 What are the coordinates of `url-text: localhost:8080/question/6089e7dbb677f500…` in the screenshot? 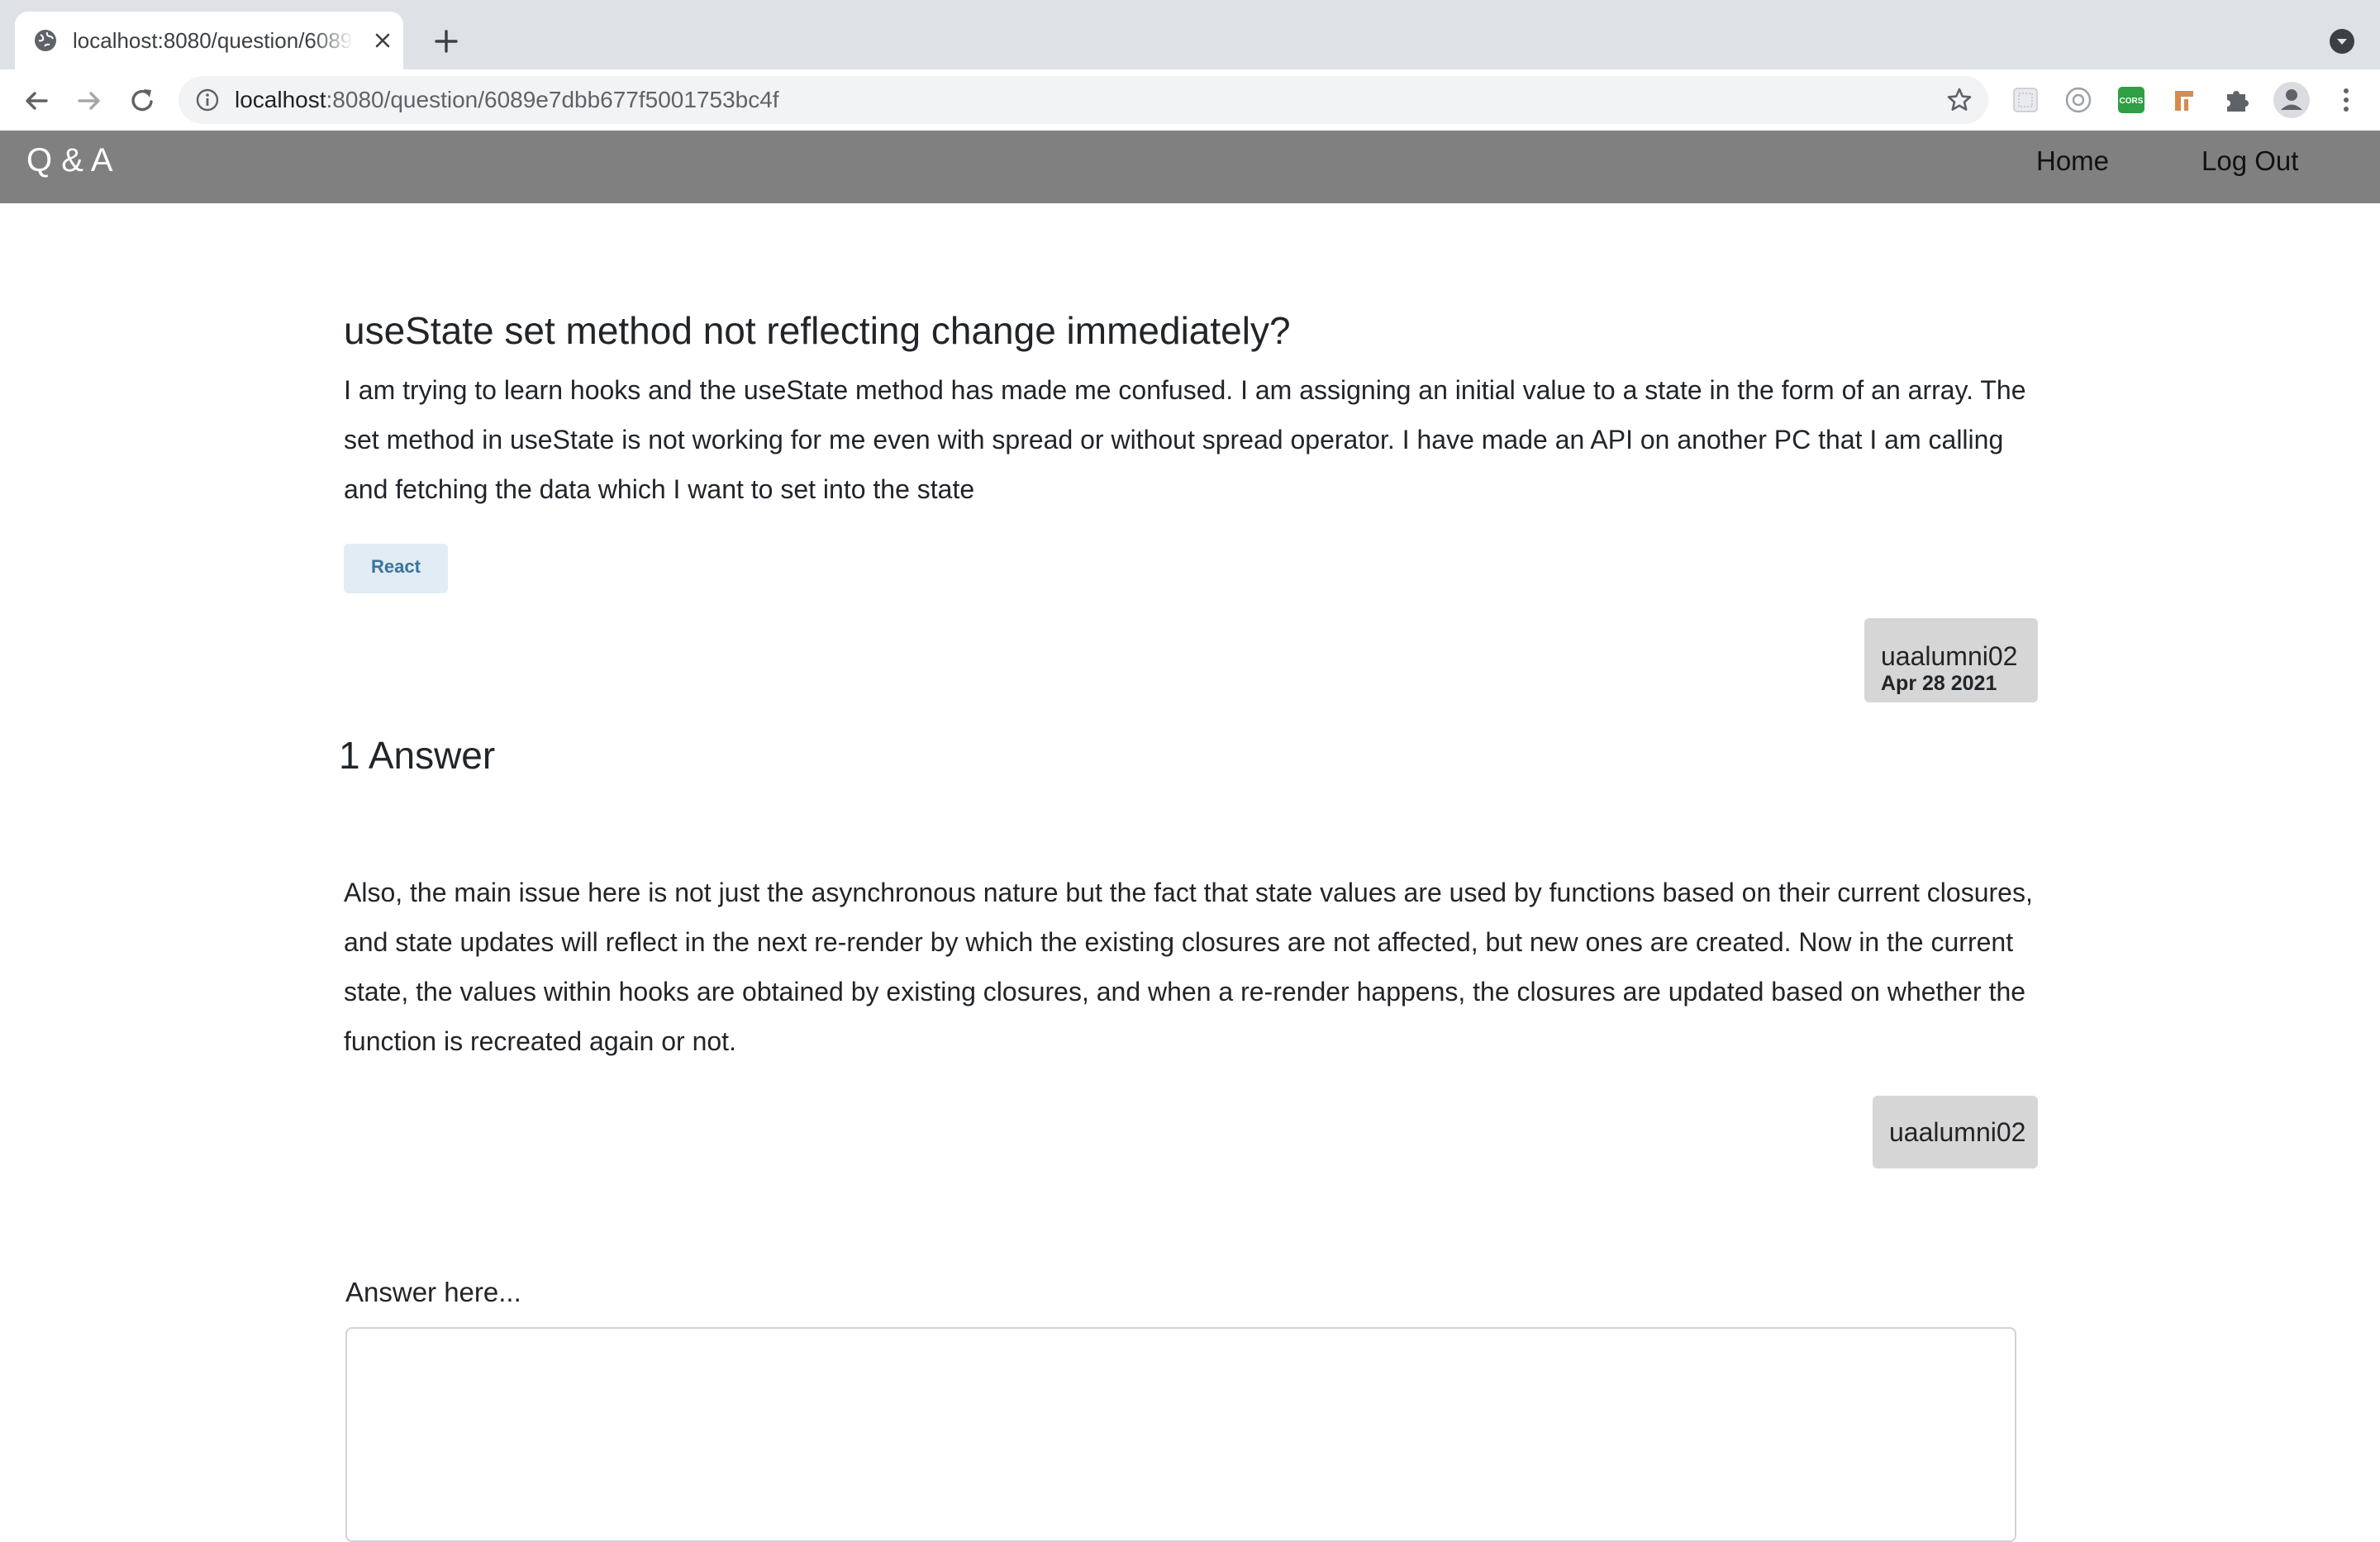 It's located at (507, 99).